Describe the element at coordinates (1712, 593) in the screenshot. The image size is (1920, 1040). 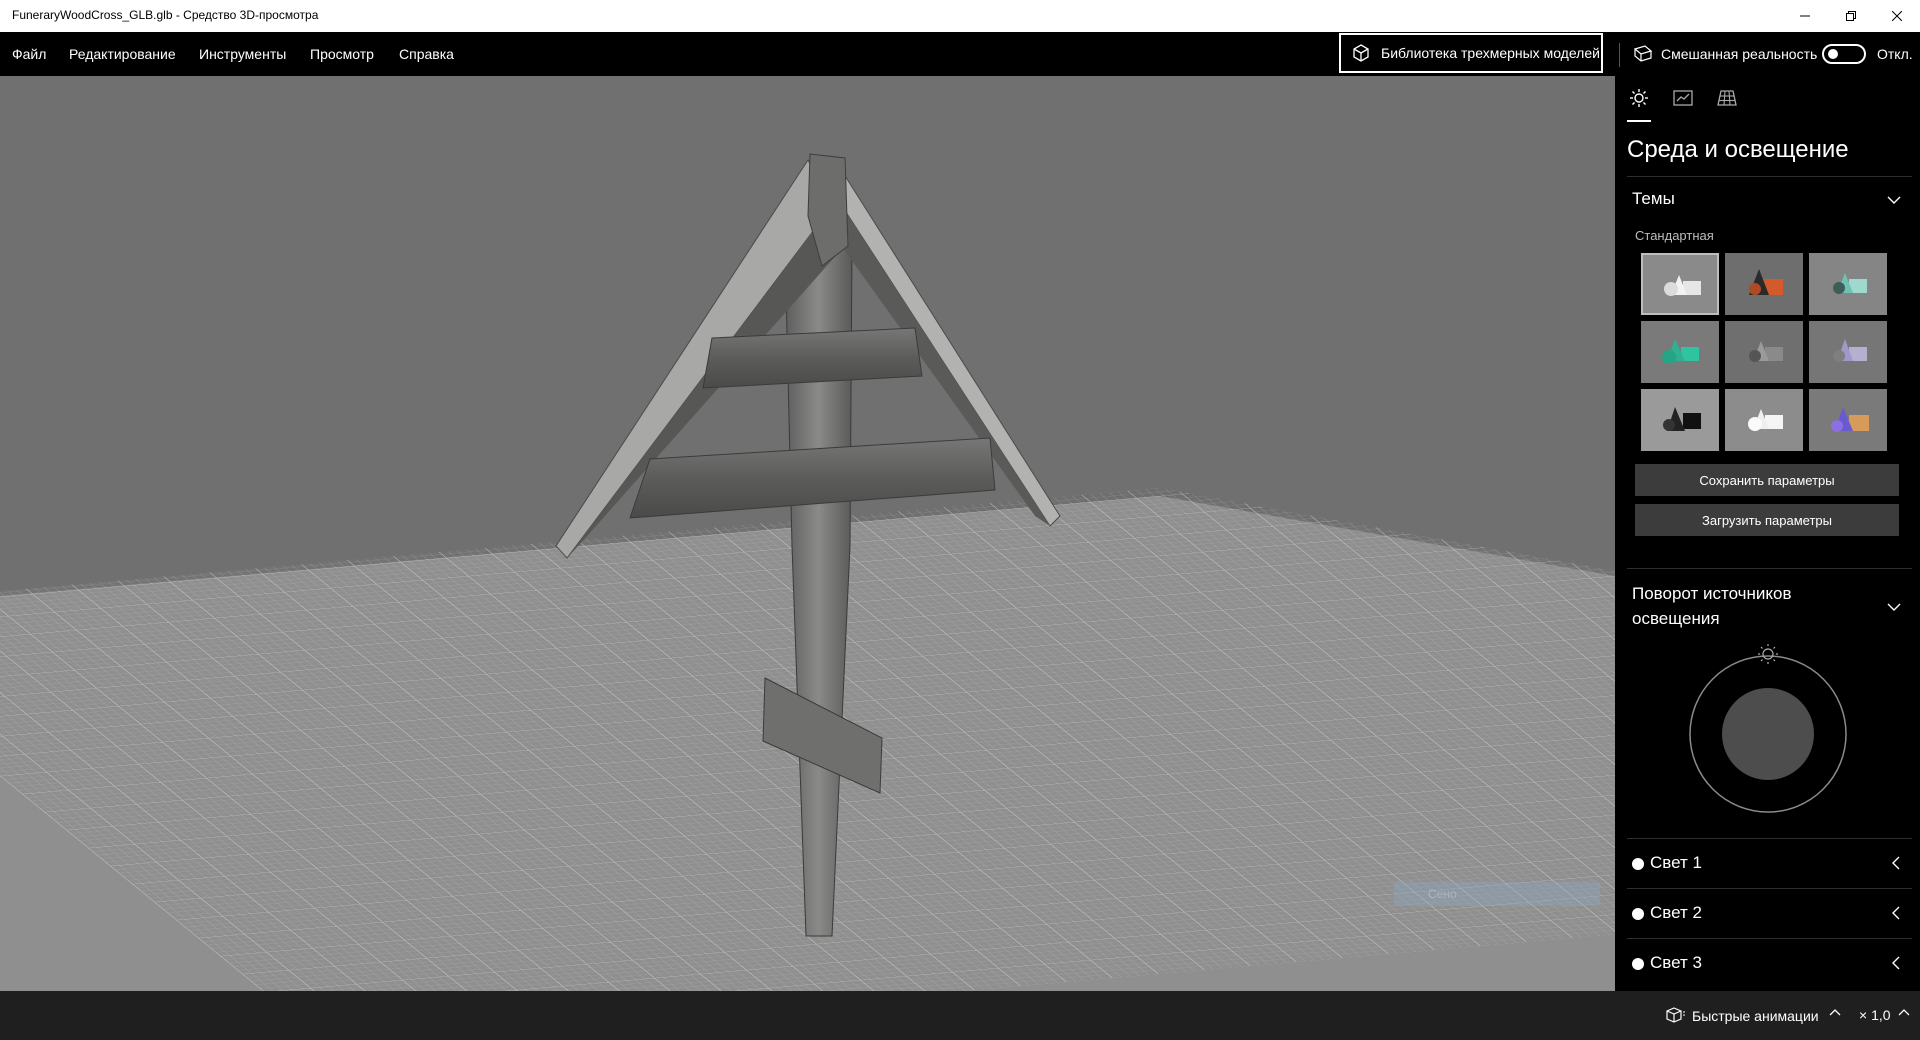
I see `light-rotation-heading-line1: Поворот источников` at that location.